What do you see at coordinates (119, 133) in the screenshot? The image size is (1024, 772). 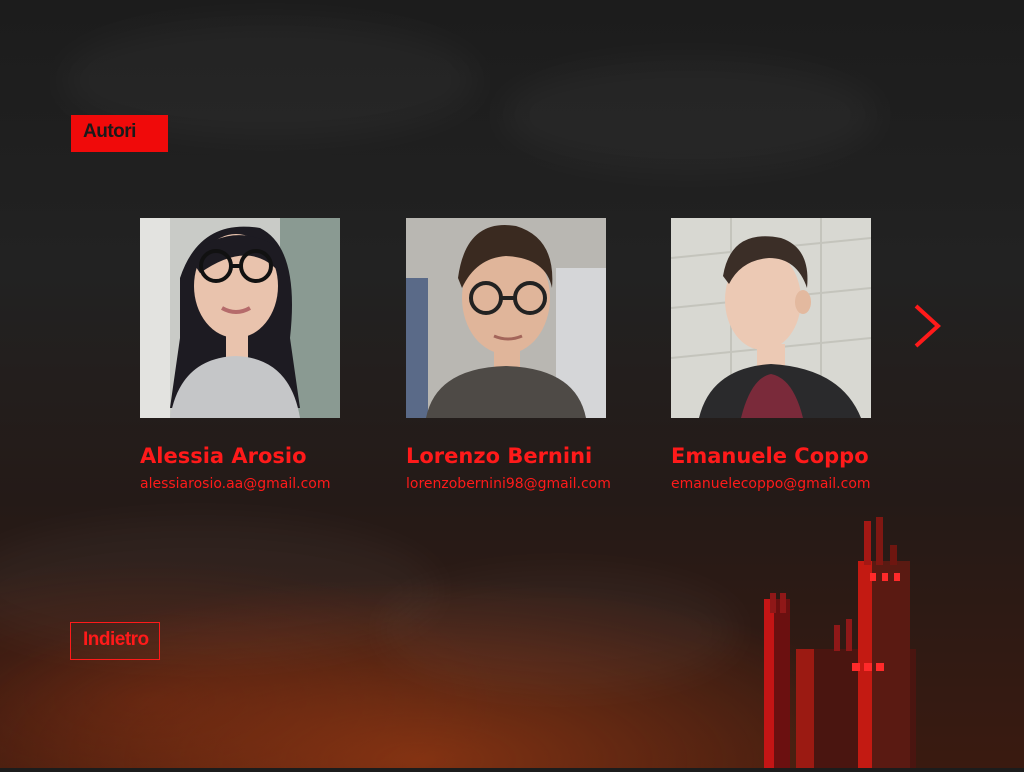 I see `page-title: Autori` at bounding box center [119, 133].